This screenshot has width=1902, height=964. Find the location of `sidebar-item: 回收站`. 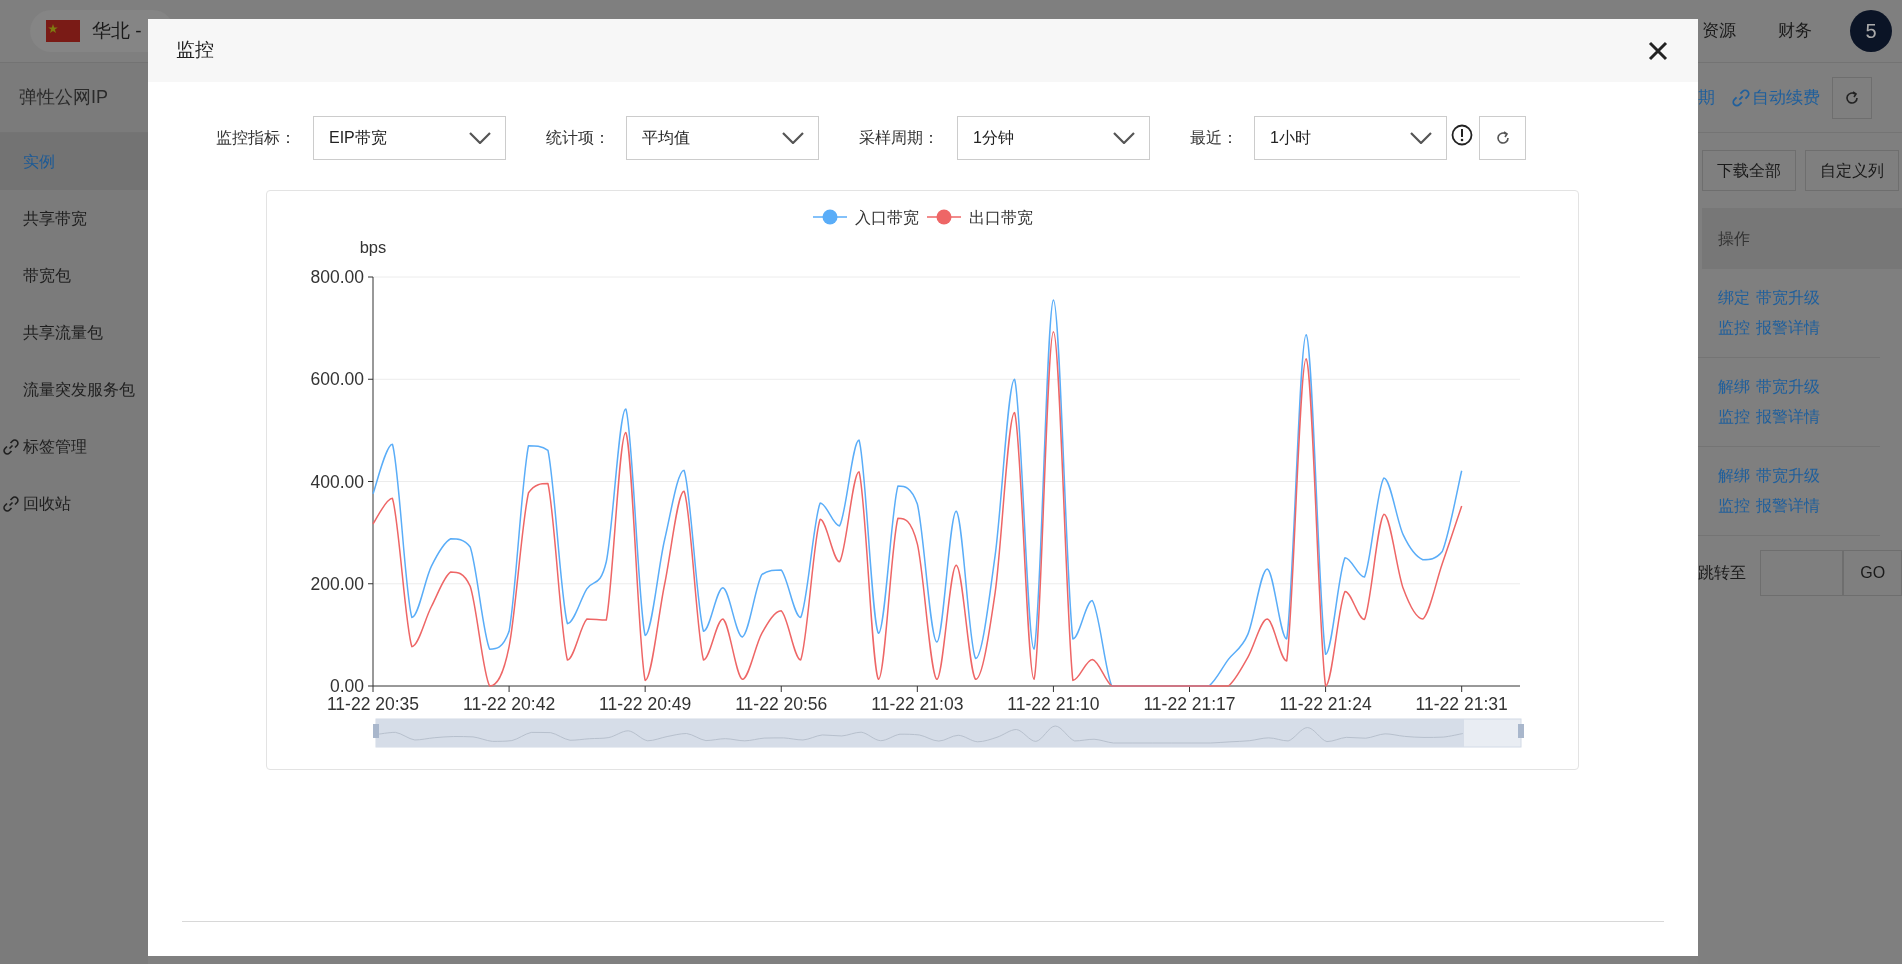

sidebar-item: 回收站 is located at coordinates (74, 503).